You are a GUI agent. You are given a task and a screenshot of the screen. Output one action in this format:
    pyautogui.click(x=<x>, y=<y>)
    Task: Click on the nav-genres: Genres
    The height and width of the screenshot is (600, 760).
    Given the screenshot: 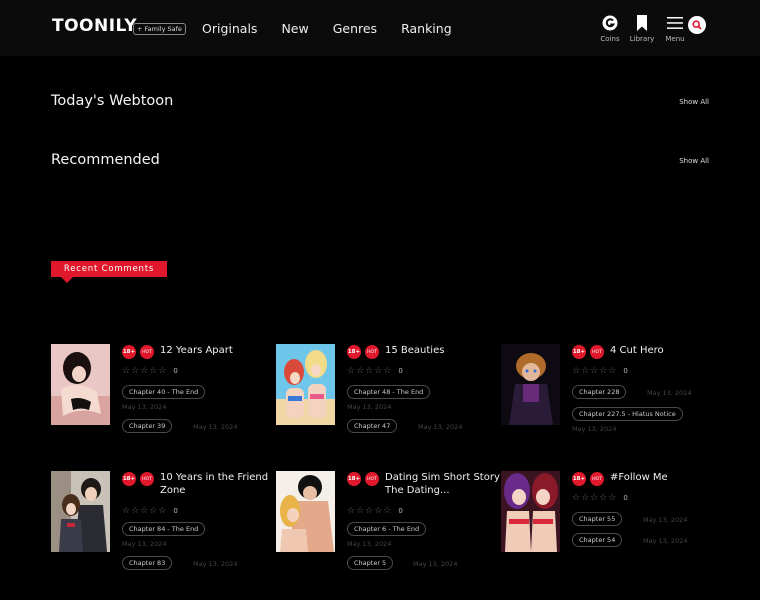 What is the action you would take?
    pyautogui.click(x=355, y=28)
    